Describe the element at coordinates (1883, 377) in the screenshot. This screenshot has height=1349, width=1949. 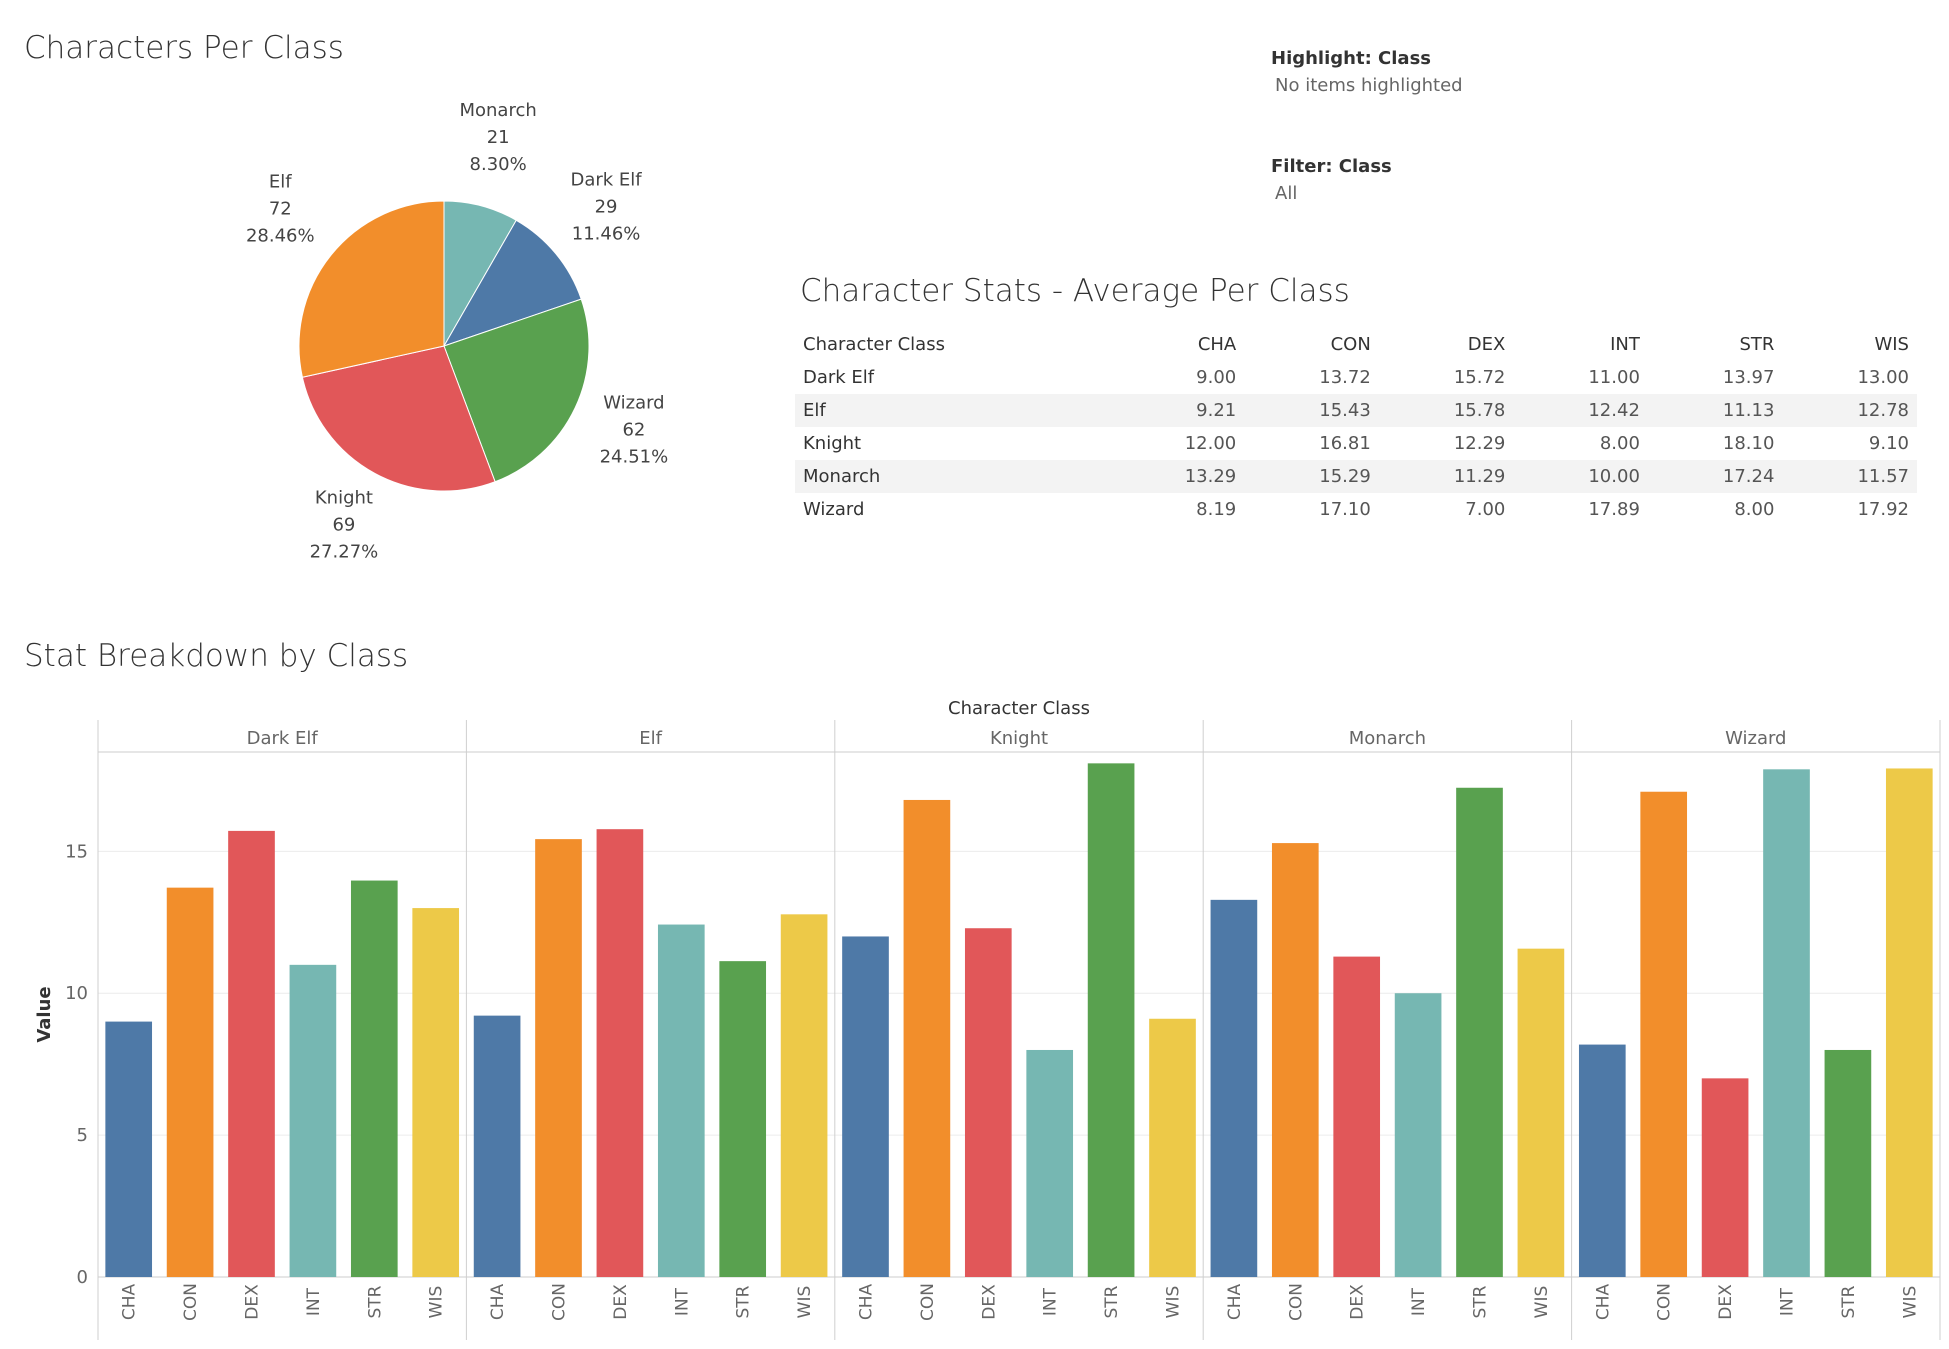
I see `stats-cell-wis: 13.00` at that location.